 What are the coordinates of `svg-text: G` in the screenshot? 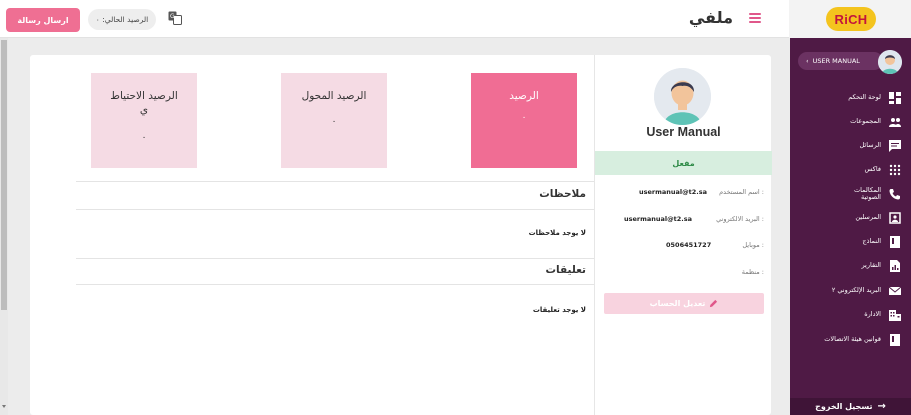 It's located at (172, 16).